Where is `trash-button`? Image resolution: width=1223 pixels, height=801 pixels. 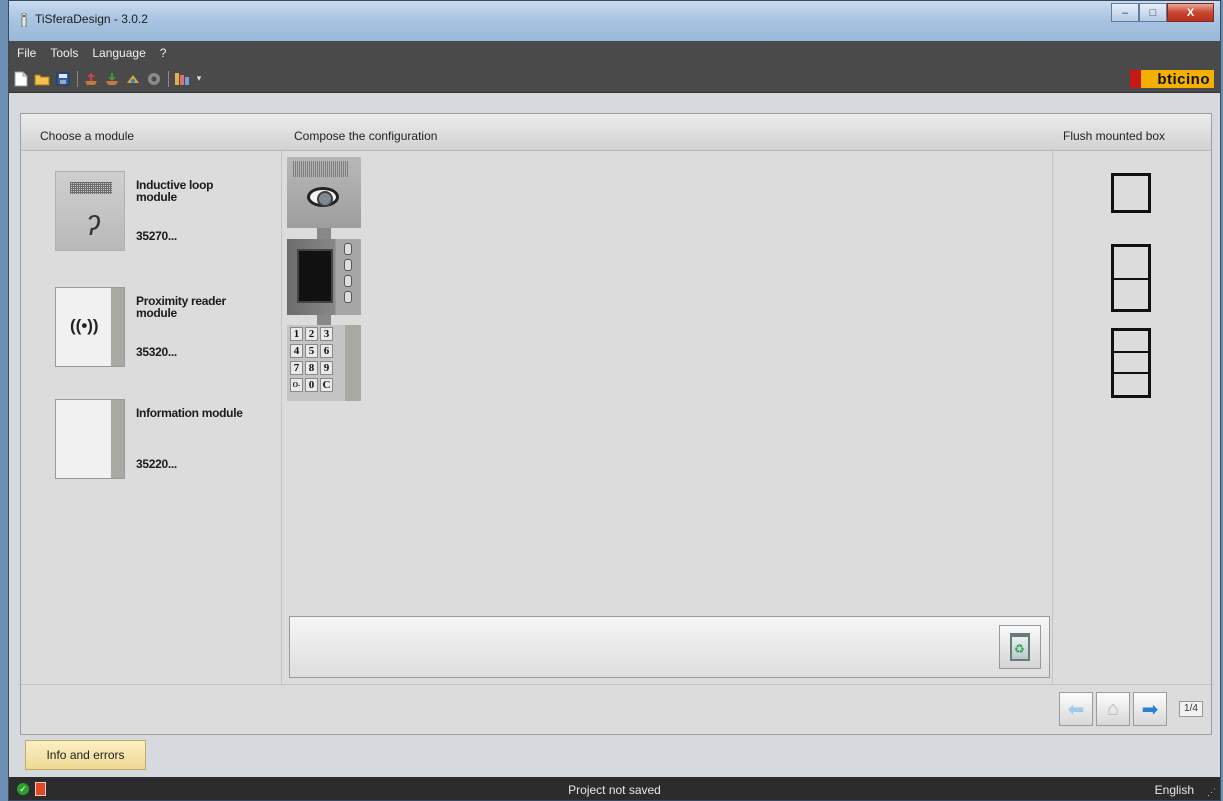 trash-button is located at coordinates (1020, 647).